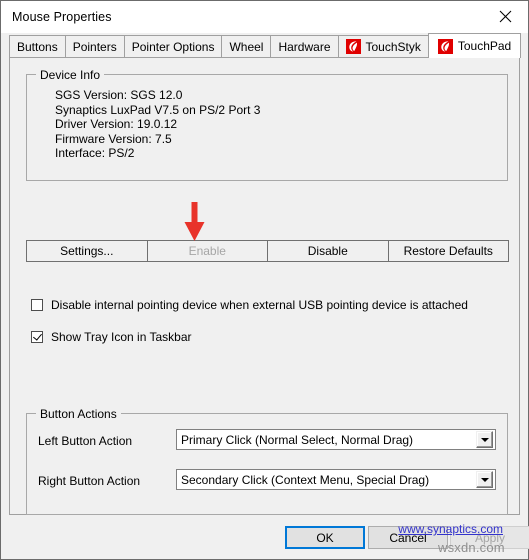 The image size is (529, 560). I want to click on window-title: Mouse Properties, so click(62, 16).